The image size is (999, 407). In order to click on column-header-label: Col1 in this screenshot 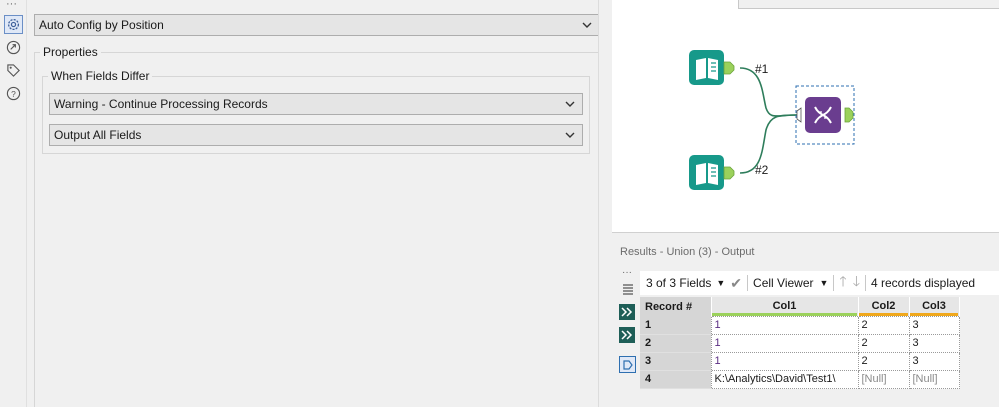, I will do `click(784, 306)`.